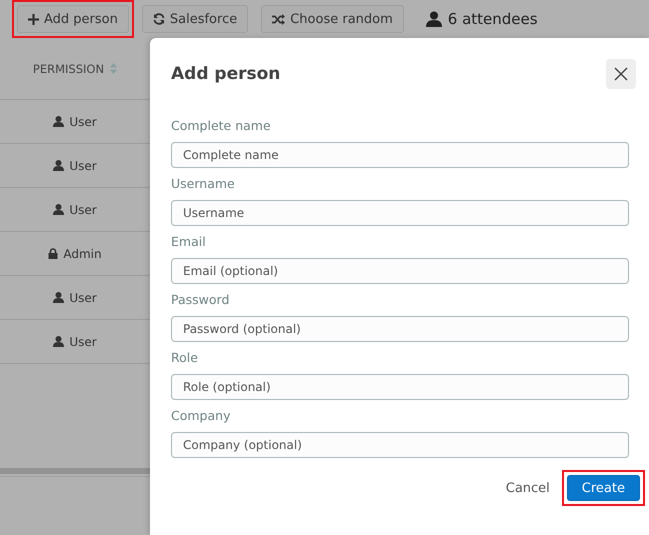  I want to click on field-label: Role, so click(185, 358).